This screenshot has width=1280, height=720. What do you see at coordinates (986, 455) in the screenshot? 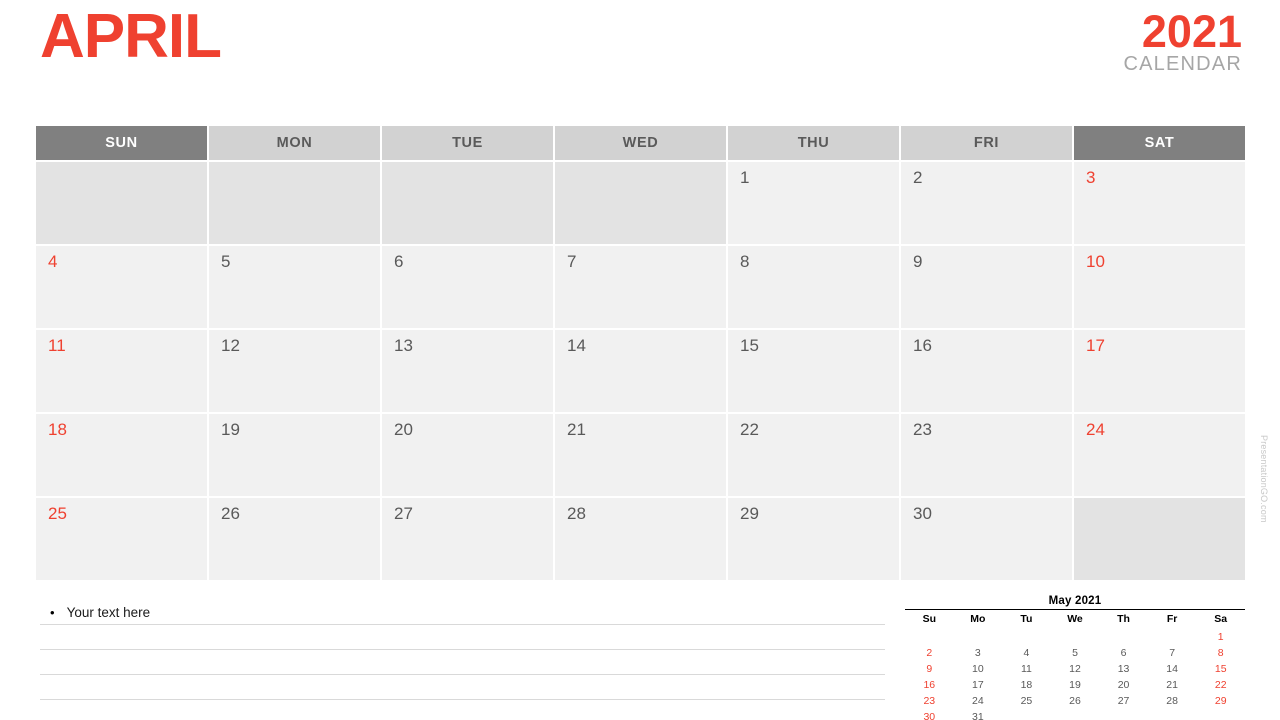
I see `day-cell: 23` at bounding box center [986, 455].